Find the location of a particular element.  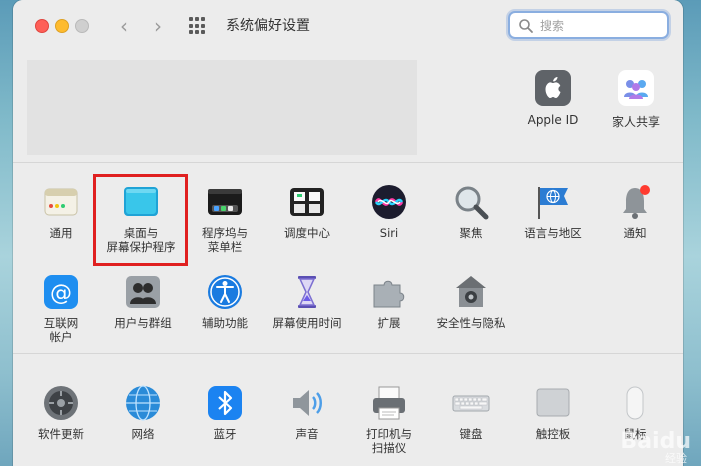

screen-time-label: 屏幕使用时间 is located at coordinates (307, 323).